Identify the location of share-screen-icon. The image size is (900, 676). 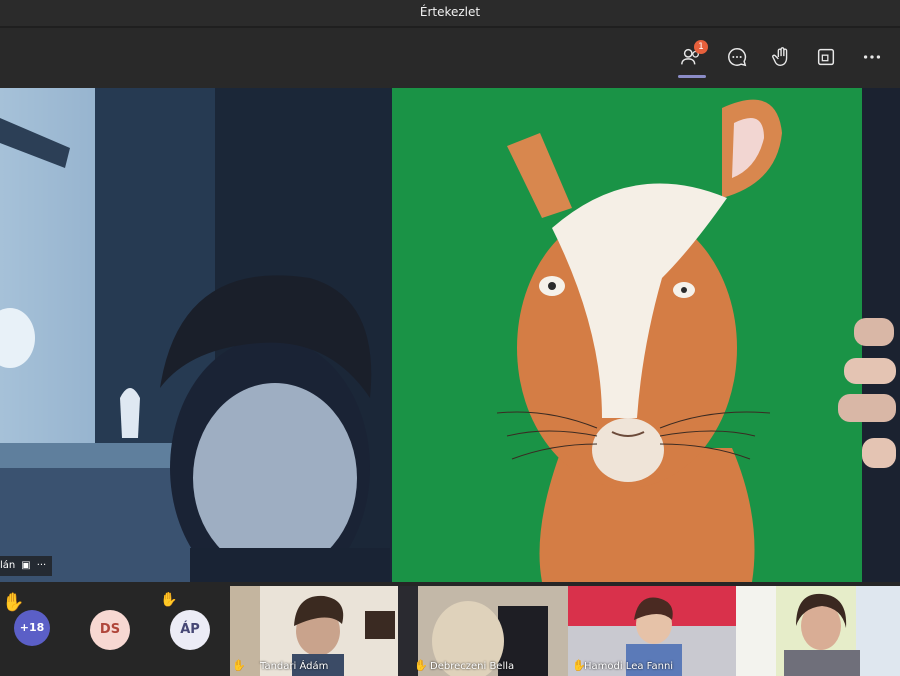
(826, 57).